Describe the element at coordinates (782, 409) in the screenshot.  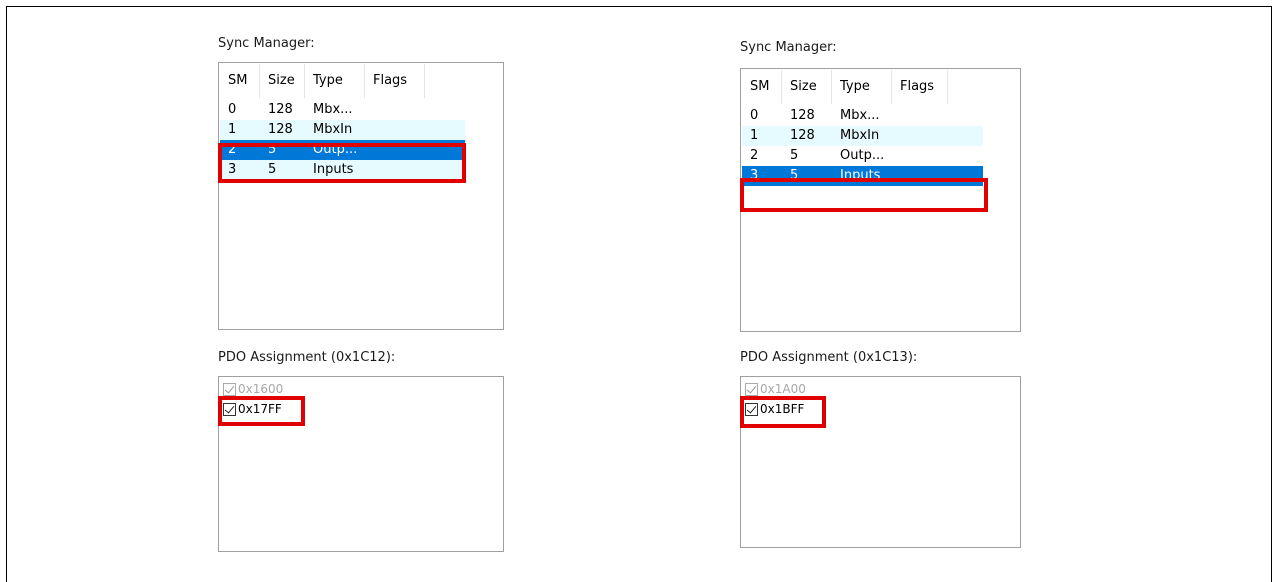
I see `pdo-item-label: 0x1BFF` at that location.